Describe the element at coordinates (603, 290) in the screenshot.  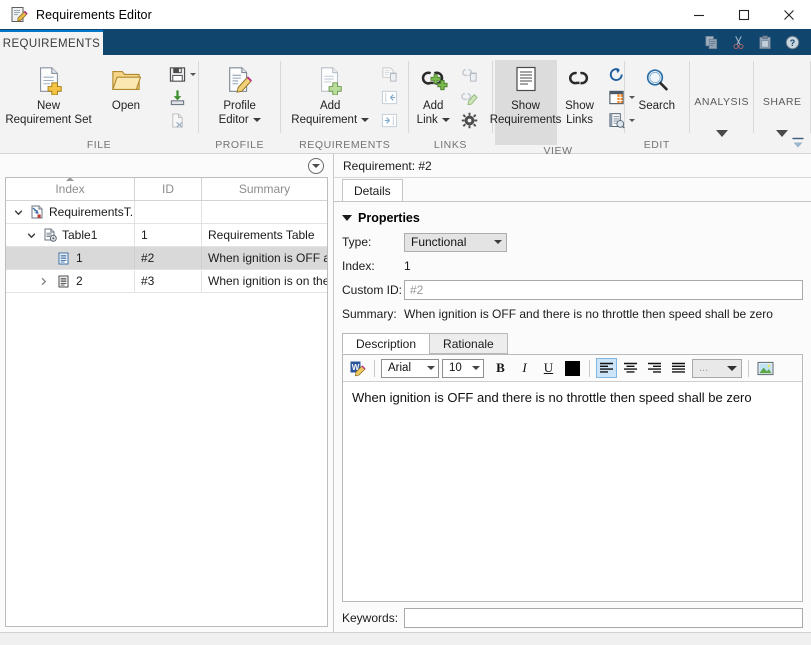
I see `custom-id-field: #2` at that location.